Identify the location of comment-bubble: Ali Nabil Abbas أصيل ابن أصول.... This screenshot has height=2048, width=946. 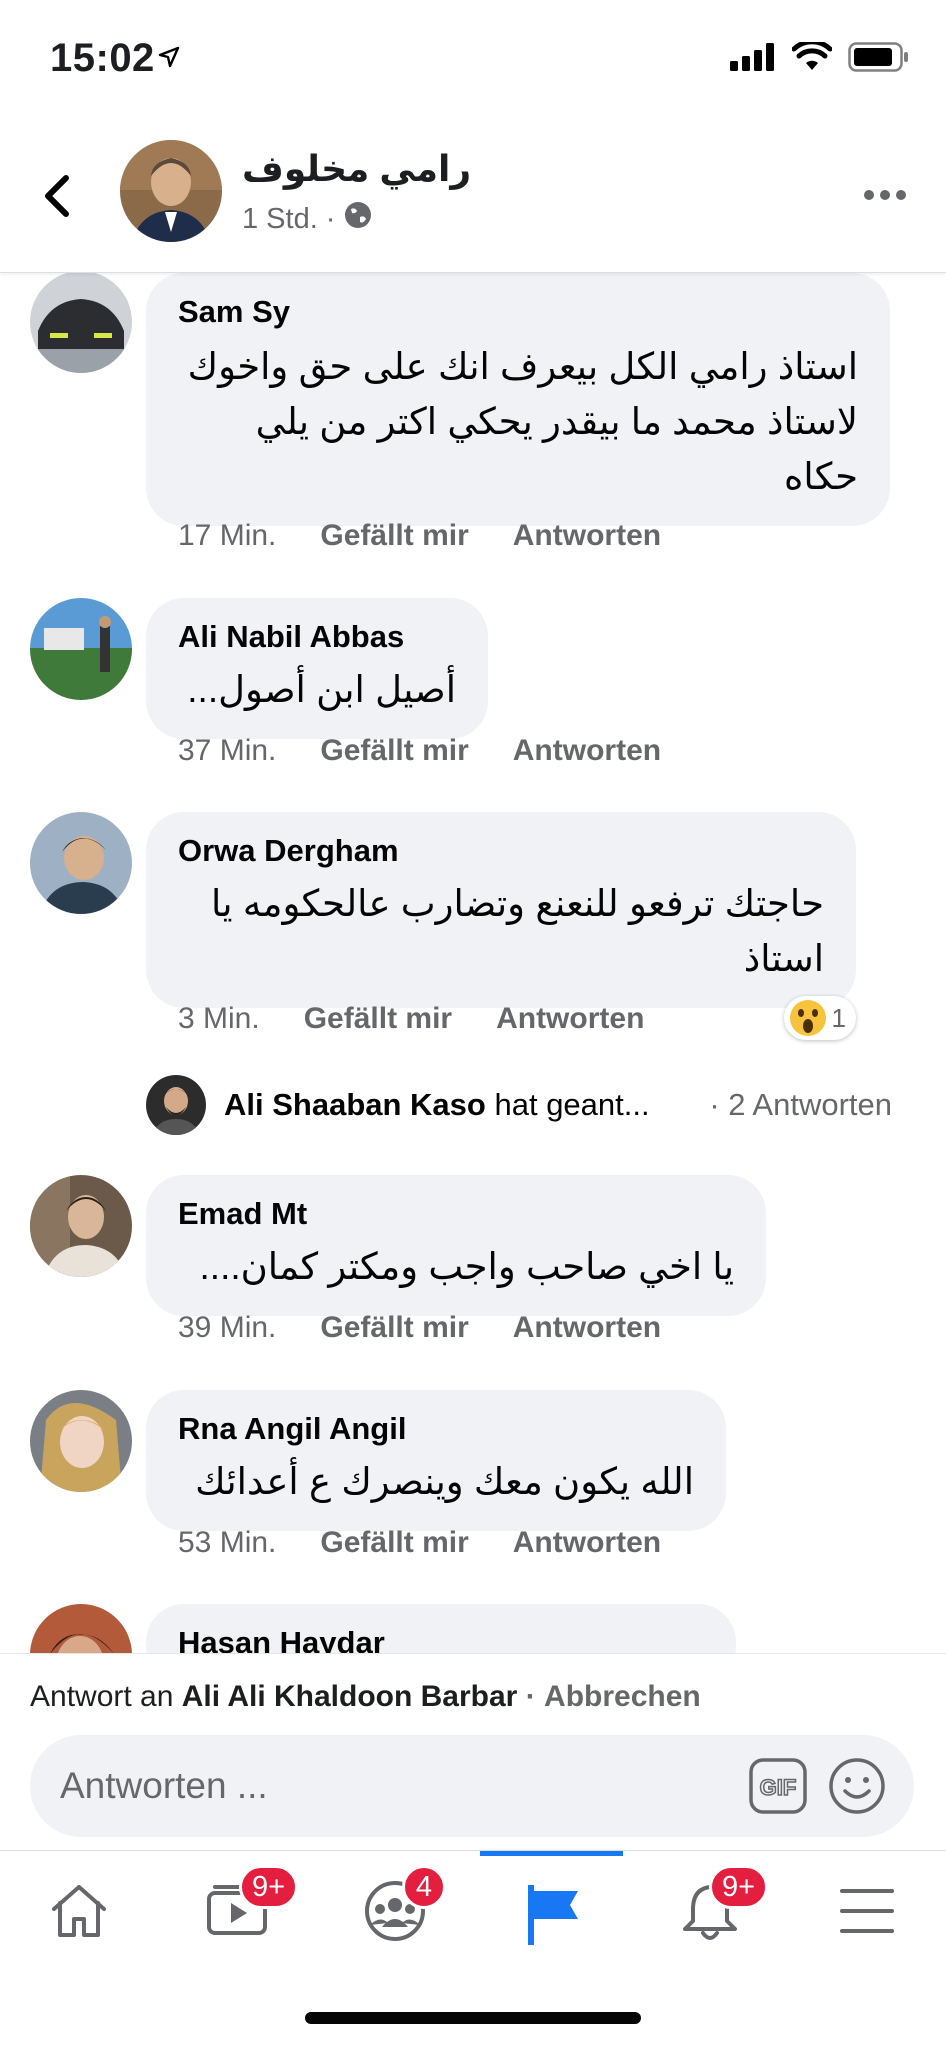
(317, 668).